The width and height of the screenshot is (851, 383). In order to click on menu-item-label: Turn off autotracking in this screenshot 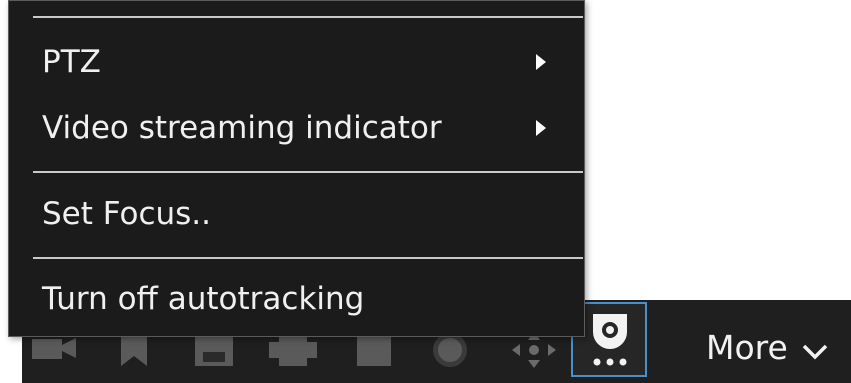, I will do `click(203, 299)`.